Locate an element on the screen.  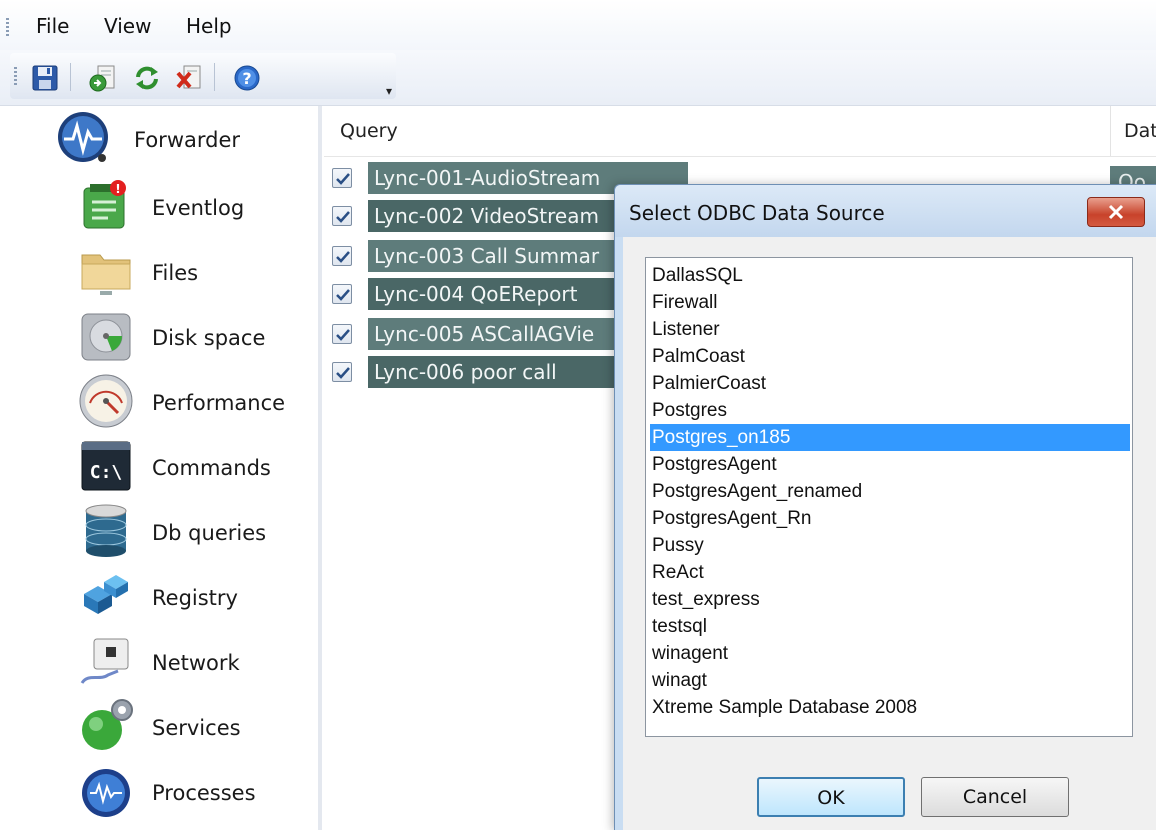
sidebar-item-eventlog: ! Eventlog is located at coordinates (196, 208).